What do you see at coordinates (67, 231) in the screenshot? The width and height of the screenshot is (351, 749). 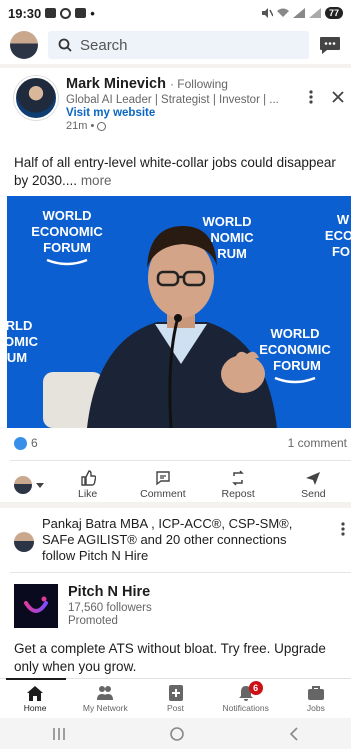 I see `wef-banner-tl-2: ECONOMIC` at bounding box center [67, 231].